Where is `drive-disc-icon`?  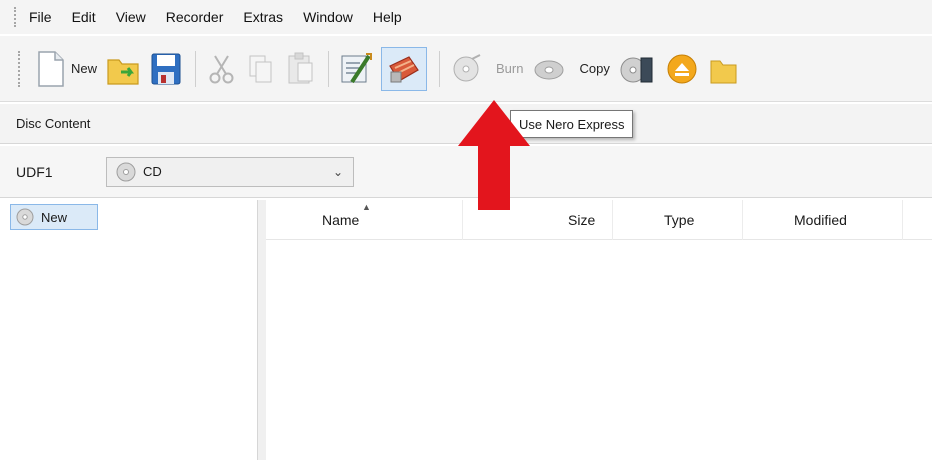
drive-disc-icon is located at coordinates (636, 69).